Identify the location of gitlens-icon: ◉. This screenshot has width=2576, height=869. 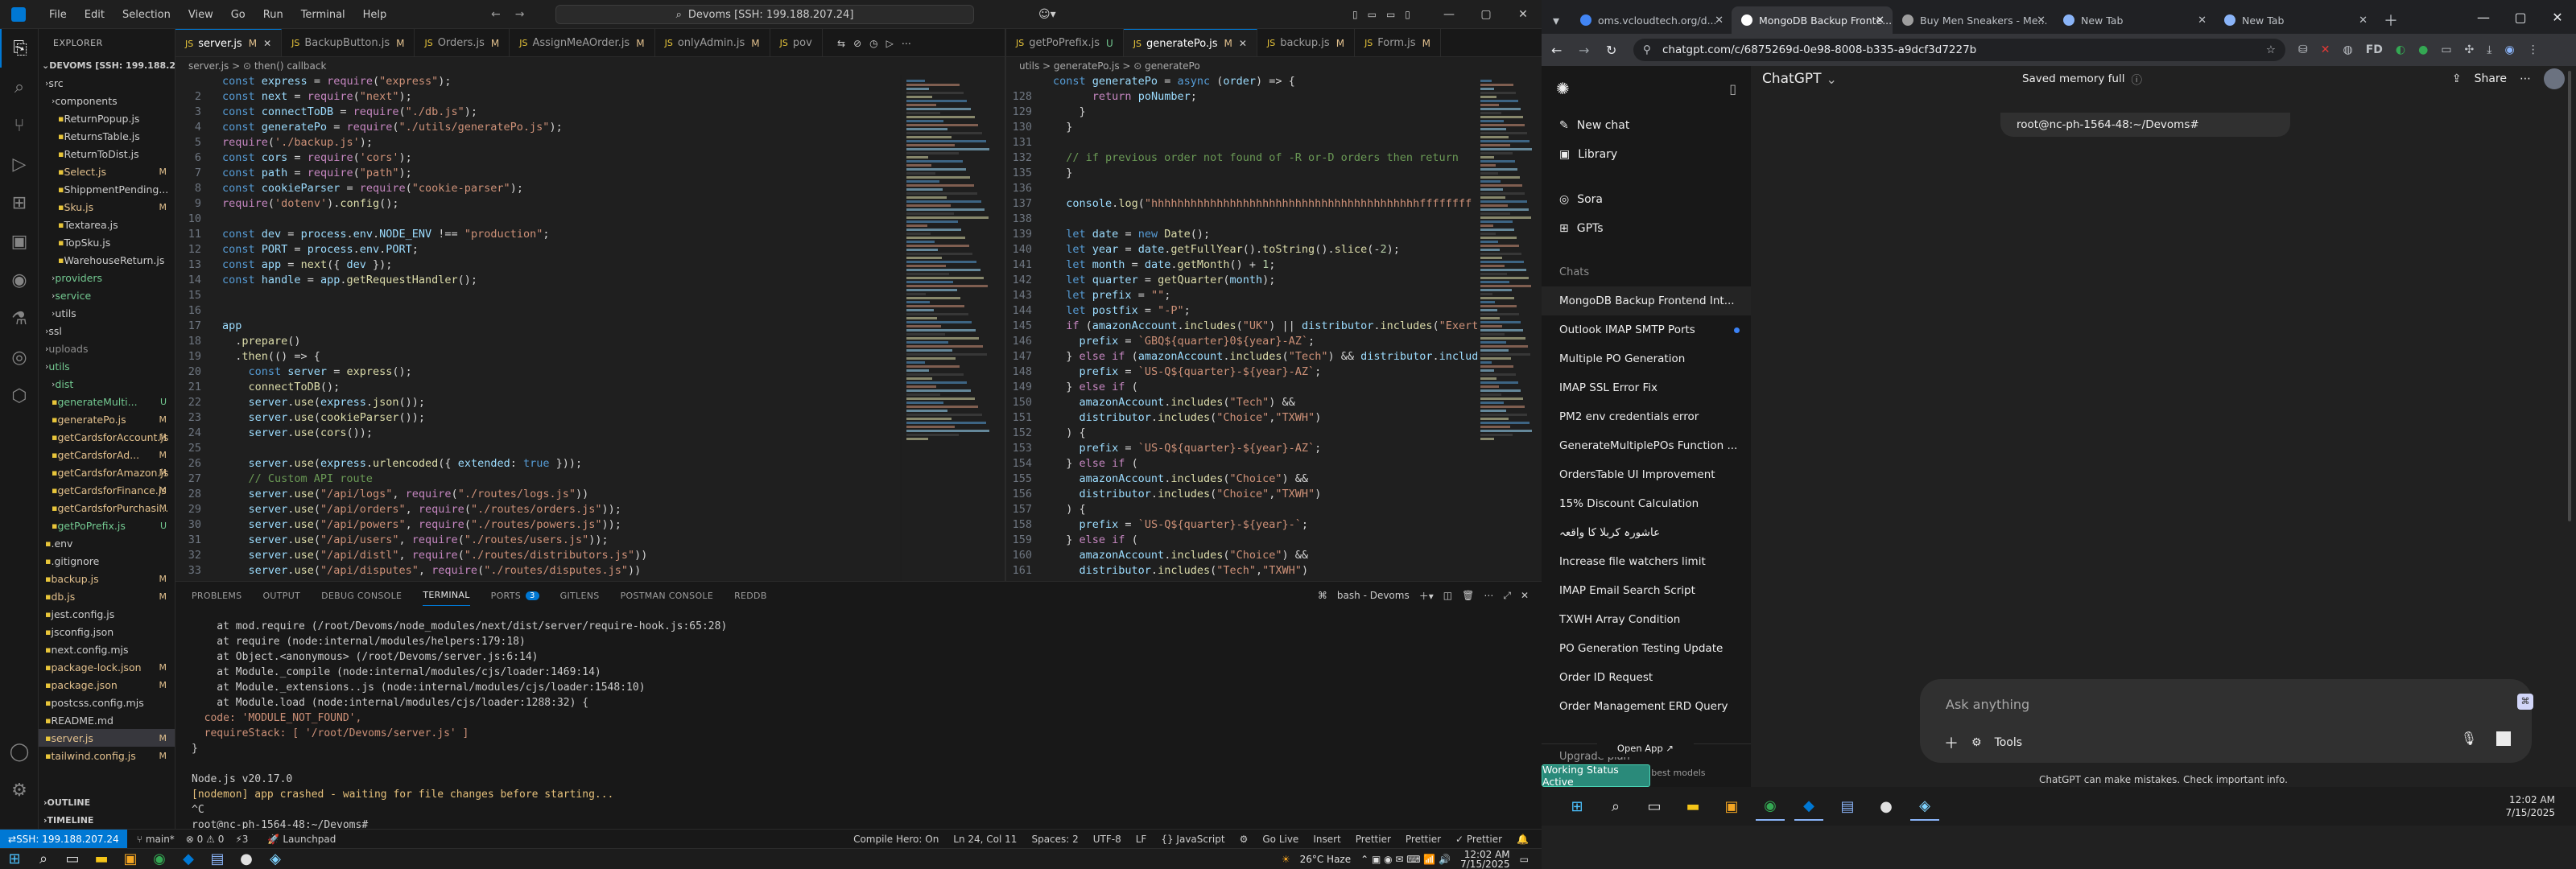
(19, 280).